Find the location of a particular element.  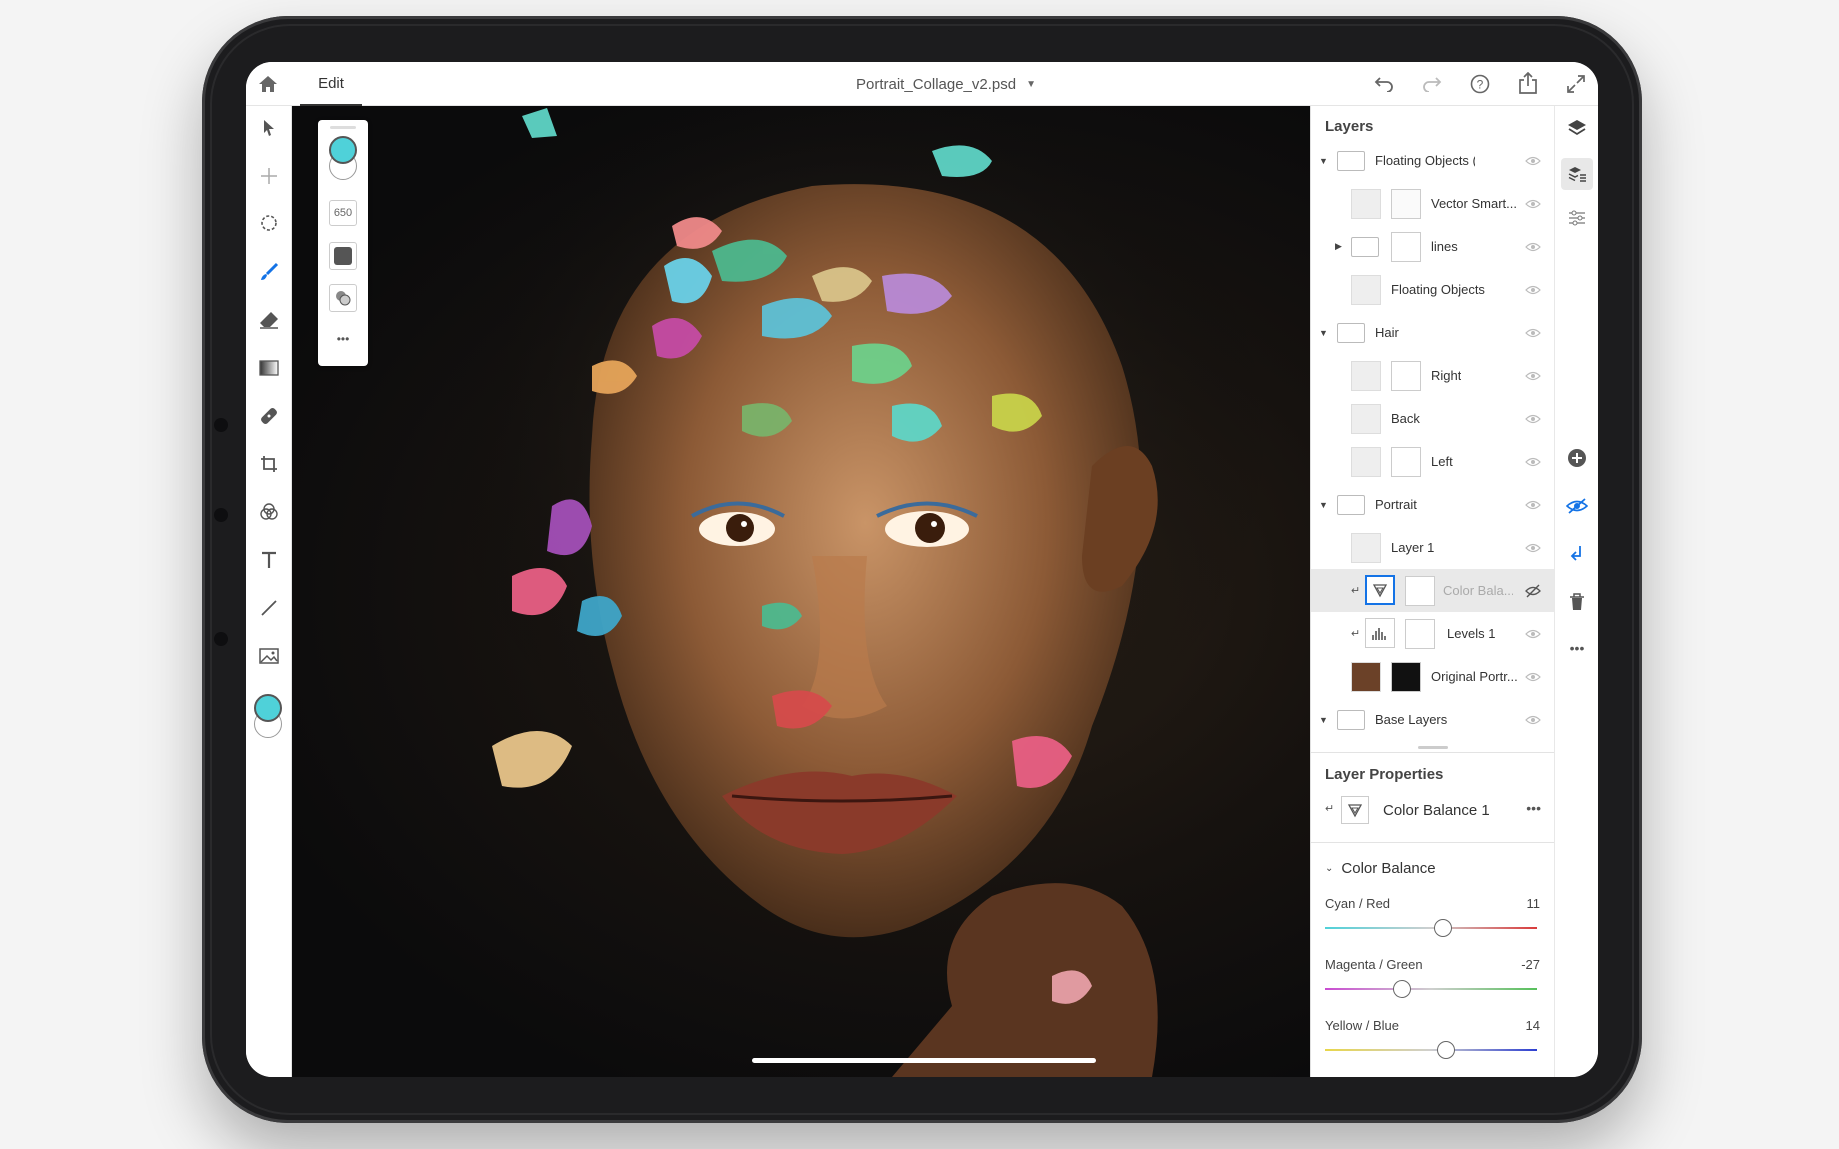

layer-row: ▼ Portrait is located at coordinates (1433, 504).